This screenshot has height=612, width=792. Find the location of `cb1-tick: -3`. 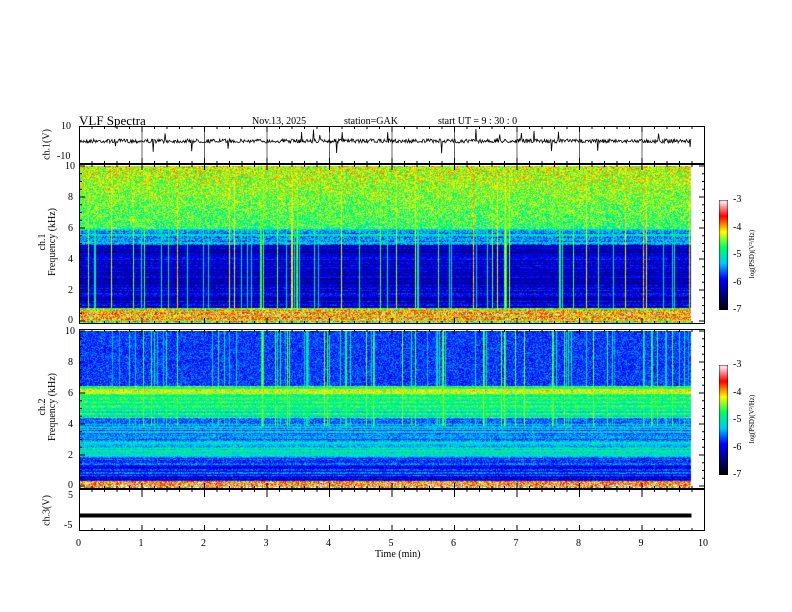

cb1-tick: -3 is located at coordinates (737, 199).